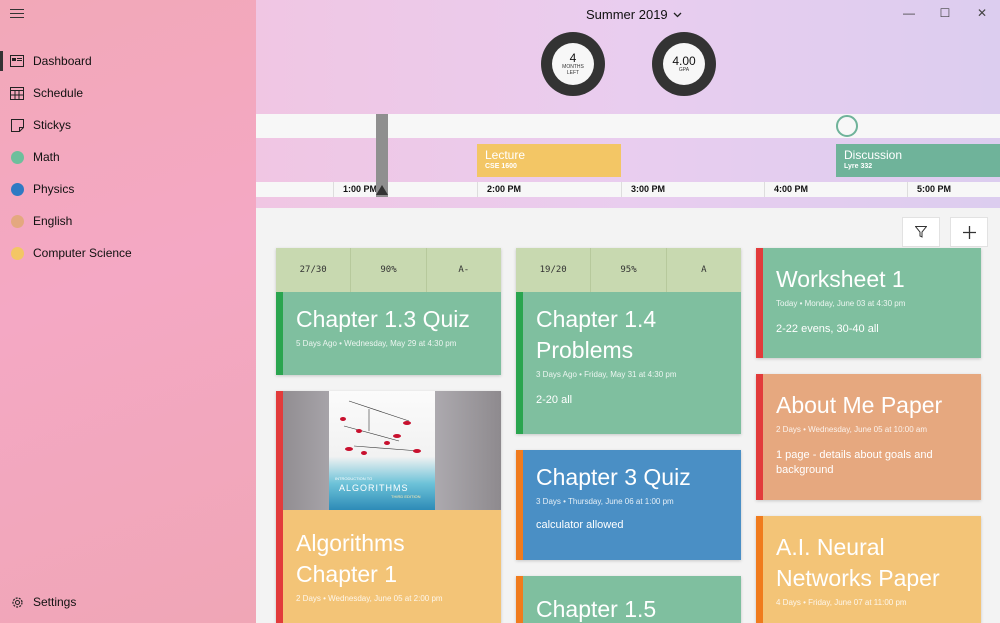 This screenshot has width=1000, height=623. I want to click on maximize-button: ☐, so click(945, 13).